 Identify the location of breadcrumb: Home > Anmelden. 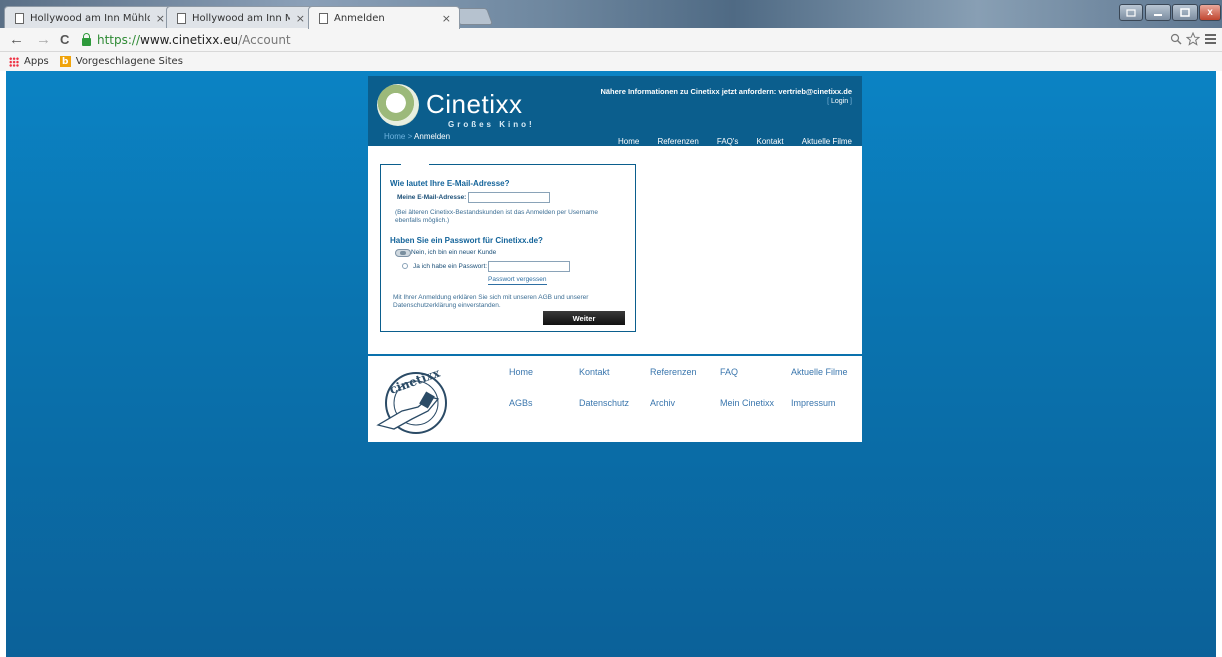
(417, 136).